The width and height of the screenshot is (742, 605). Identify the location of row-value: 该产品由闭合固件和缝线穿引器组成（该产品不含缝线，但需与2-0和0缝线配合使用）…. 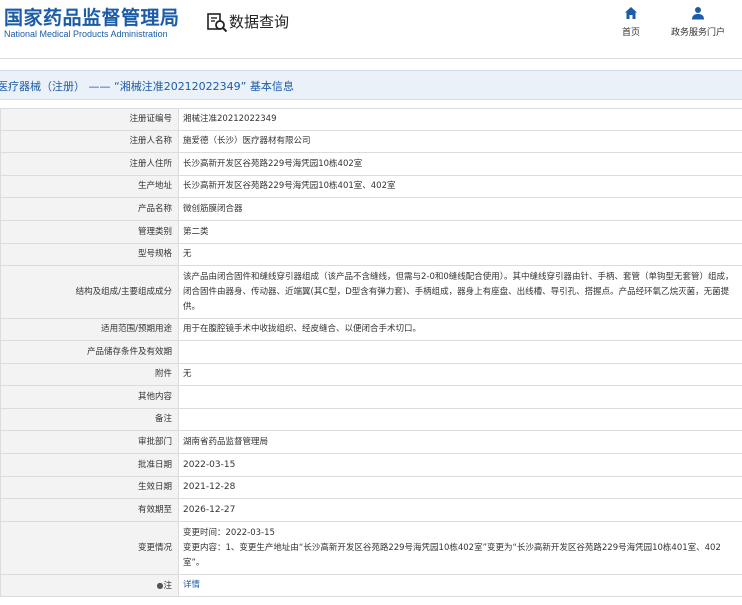
(460, 292).